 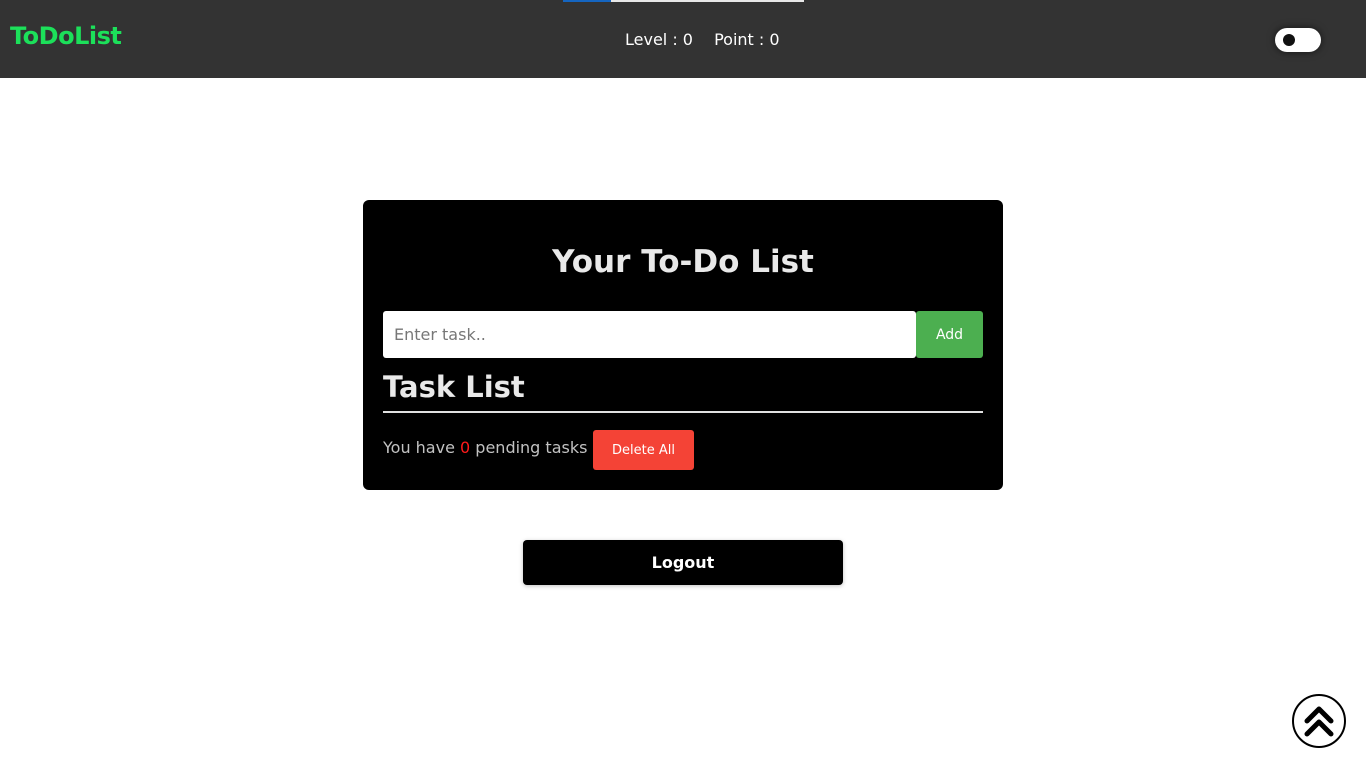 What do you see at coordinates (454, 387) in the screenshot?
I see `task-list-heading: Task List` at bounding box center [454, 387].